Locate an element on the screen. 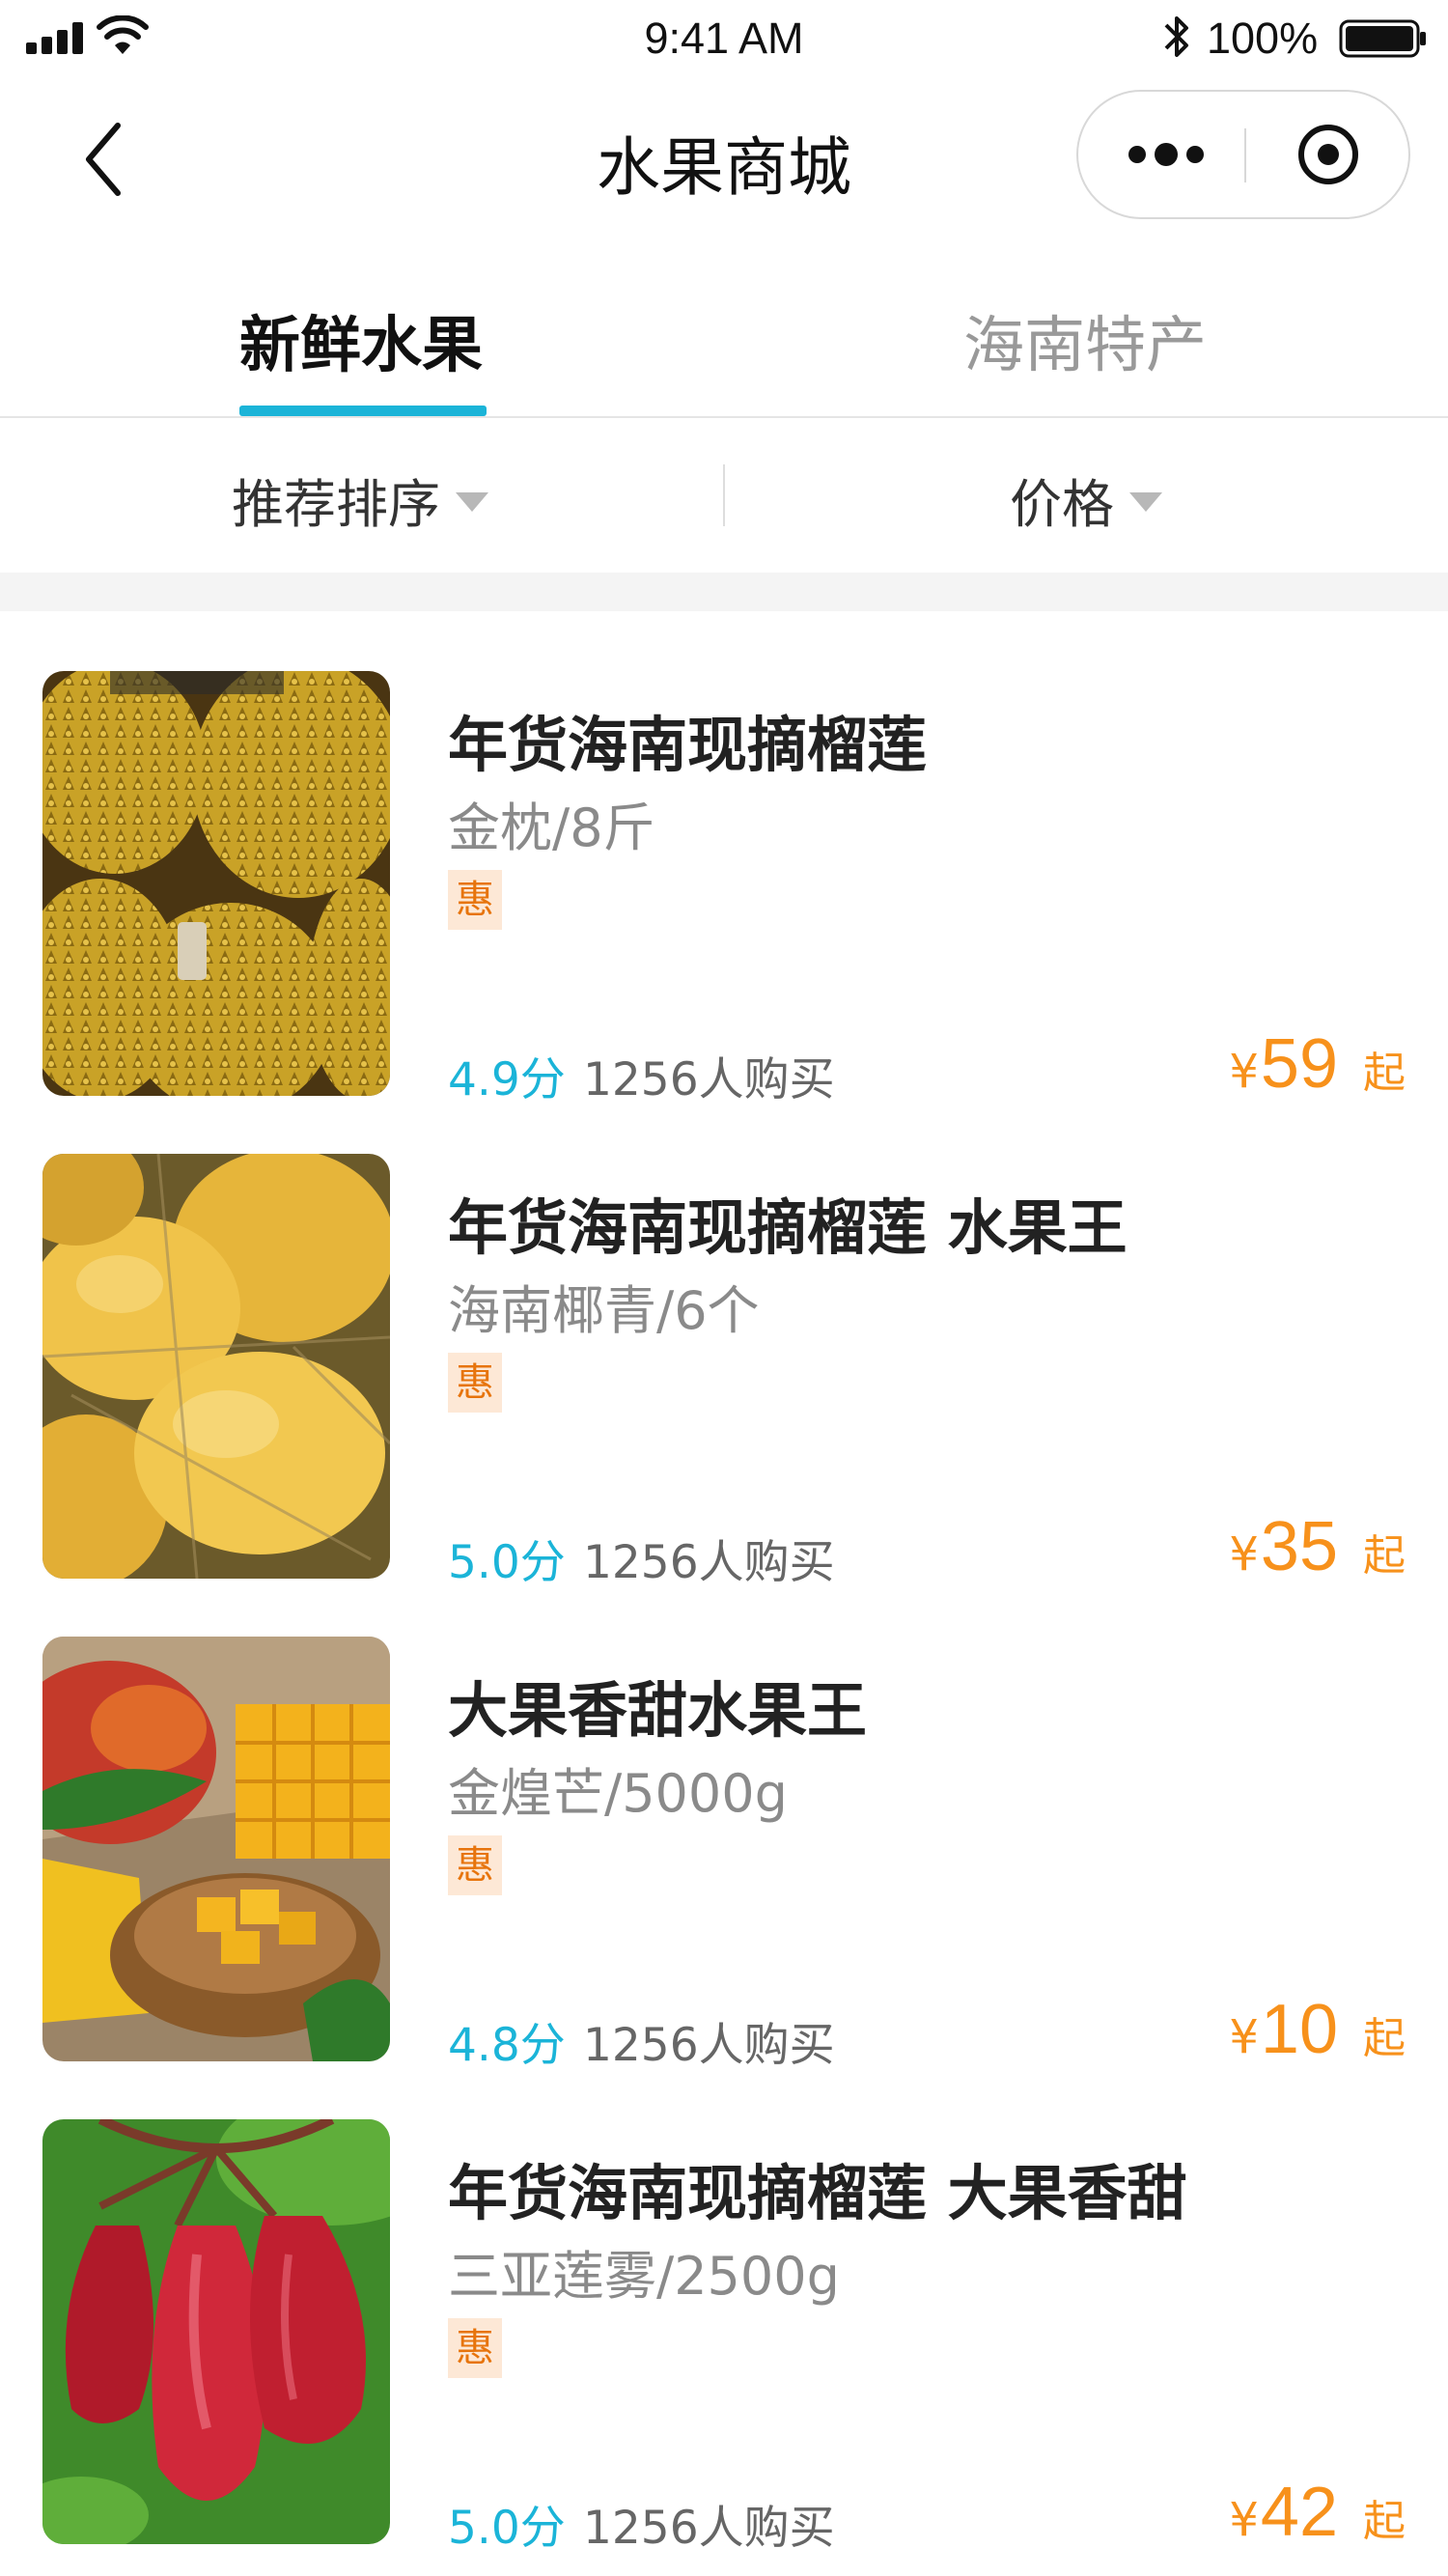 The width and height of the screenshot is (1448, 2576). price-filter-label: 价格 is located at coordinates (1062, 505).